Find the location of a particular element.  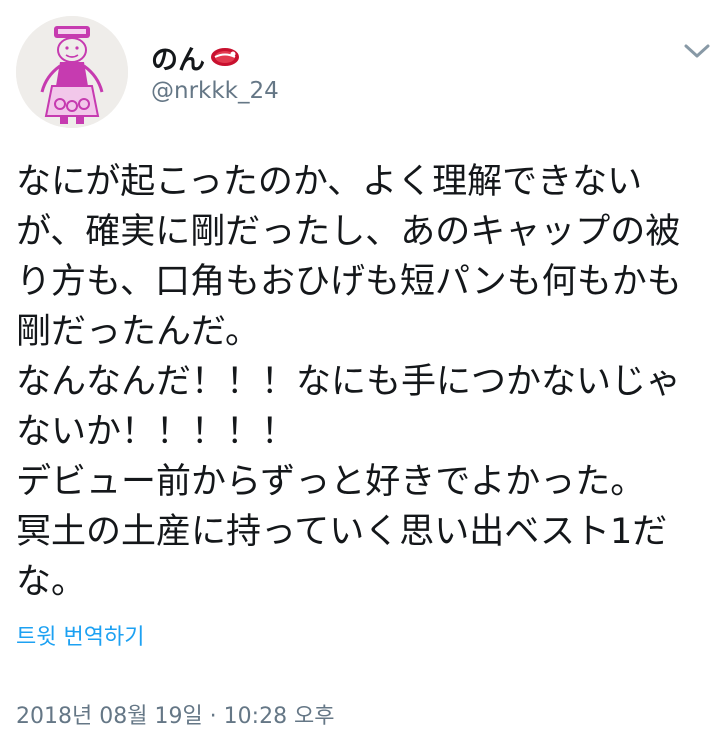

avatar-drawing-icon is located at coordinates (72, 72).